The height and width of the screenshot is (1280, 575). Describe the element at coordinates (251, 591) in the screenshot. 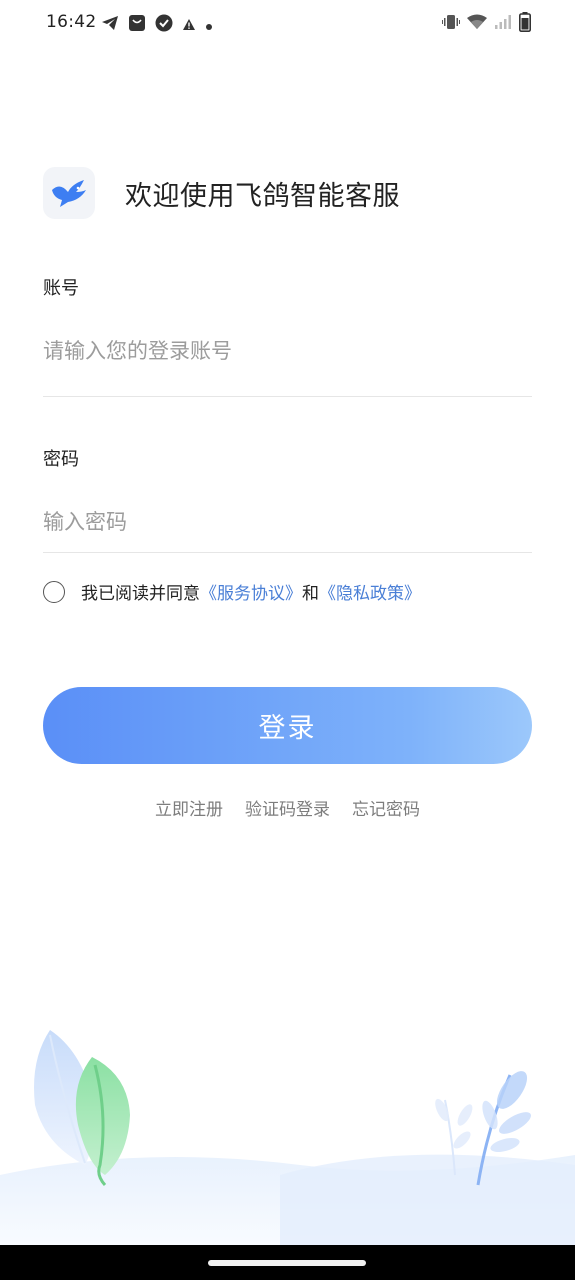

I see `terms-link: 《服务协议》` at that location.